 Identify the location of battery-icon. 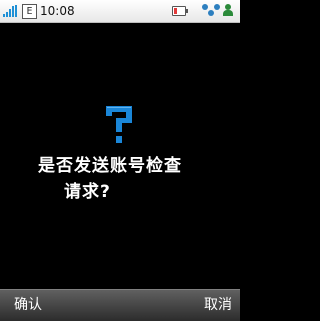
(180, 11).